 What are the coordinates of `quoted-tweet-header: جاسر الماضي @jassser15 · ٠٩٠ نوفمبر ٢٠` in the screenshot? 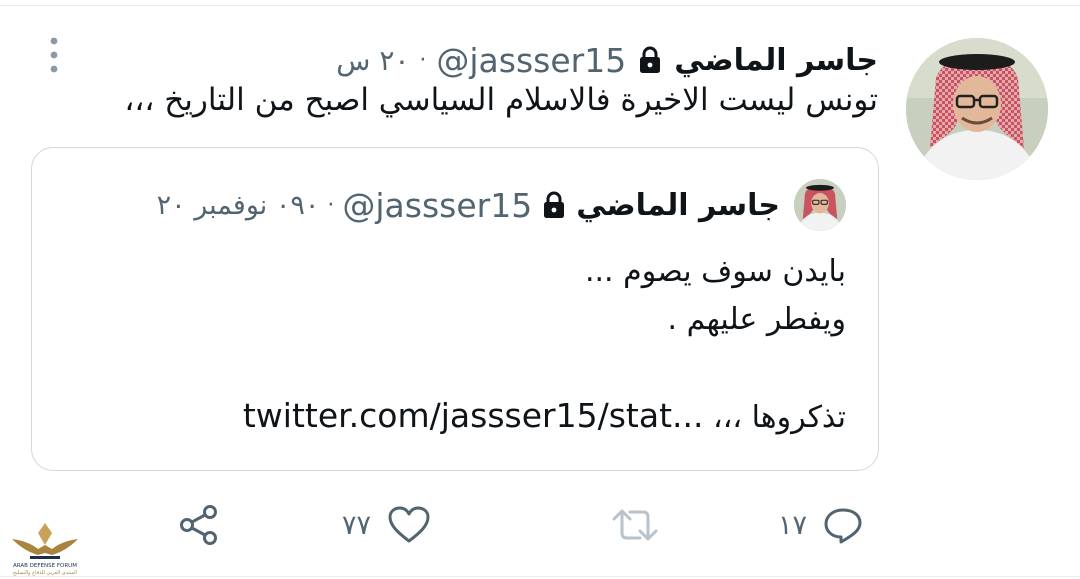 It's located at (468, 205).